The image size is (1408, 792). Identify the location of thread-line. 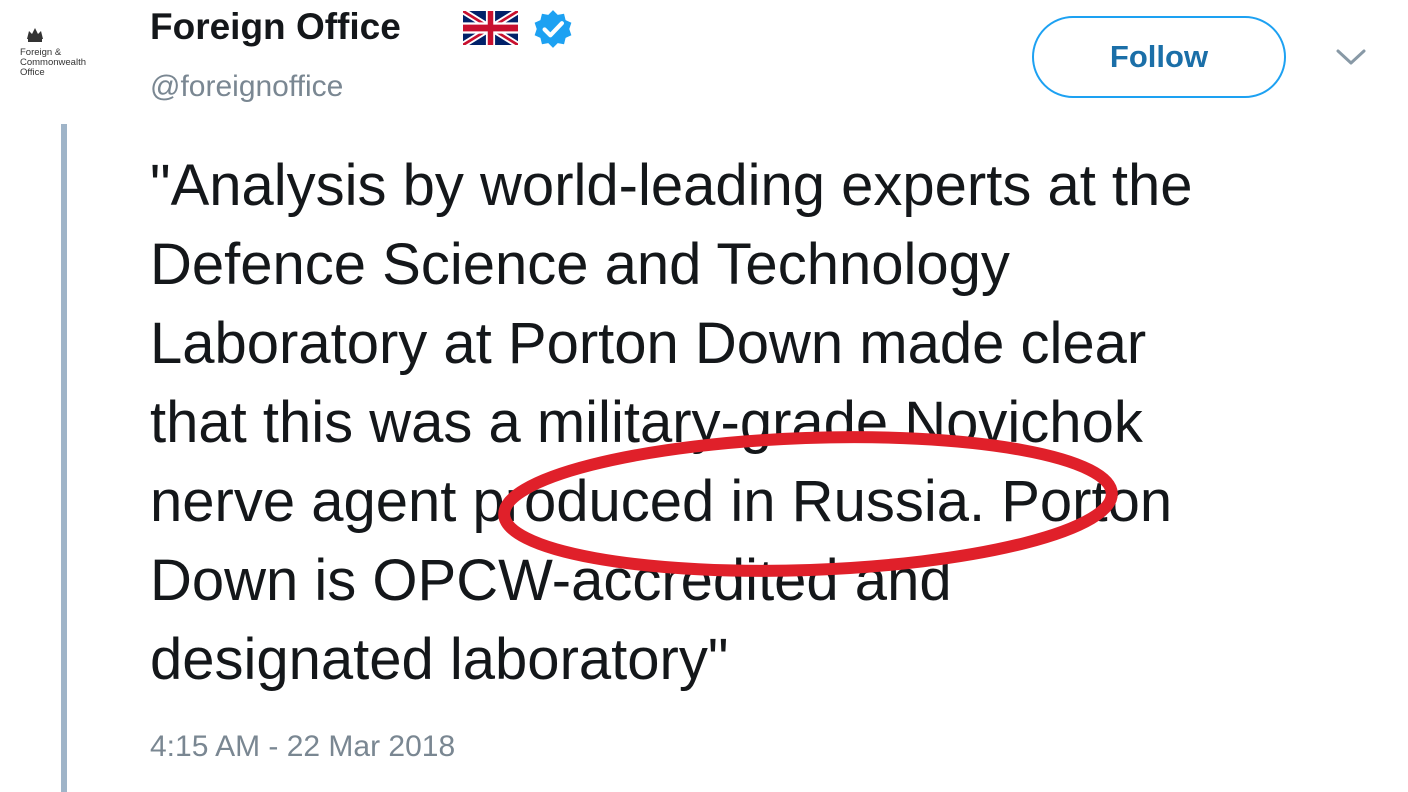
(64, 458).